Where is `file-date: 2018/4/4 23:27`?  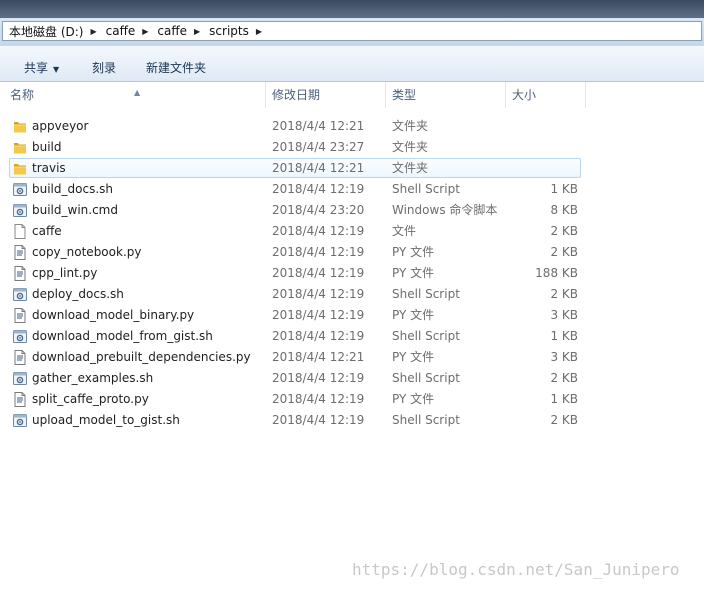
file-date: 2018/4/4 23:27 is located at coordinates (318, 147).